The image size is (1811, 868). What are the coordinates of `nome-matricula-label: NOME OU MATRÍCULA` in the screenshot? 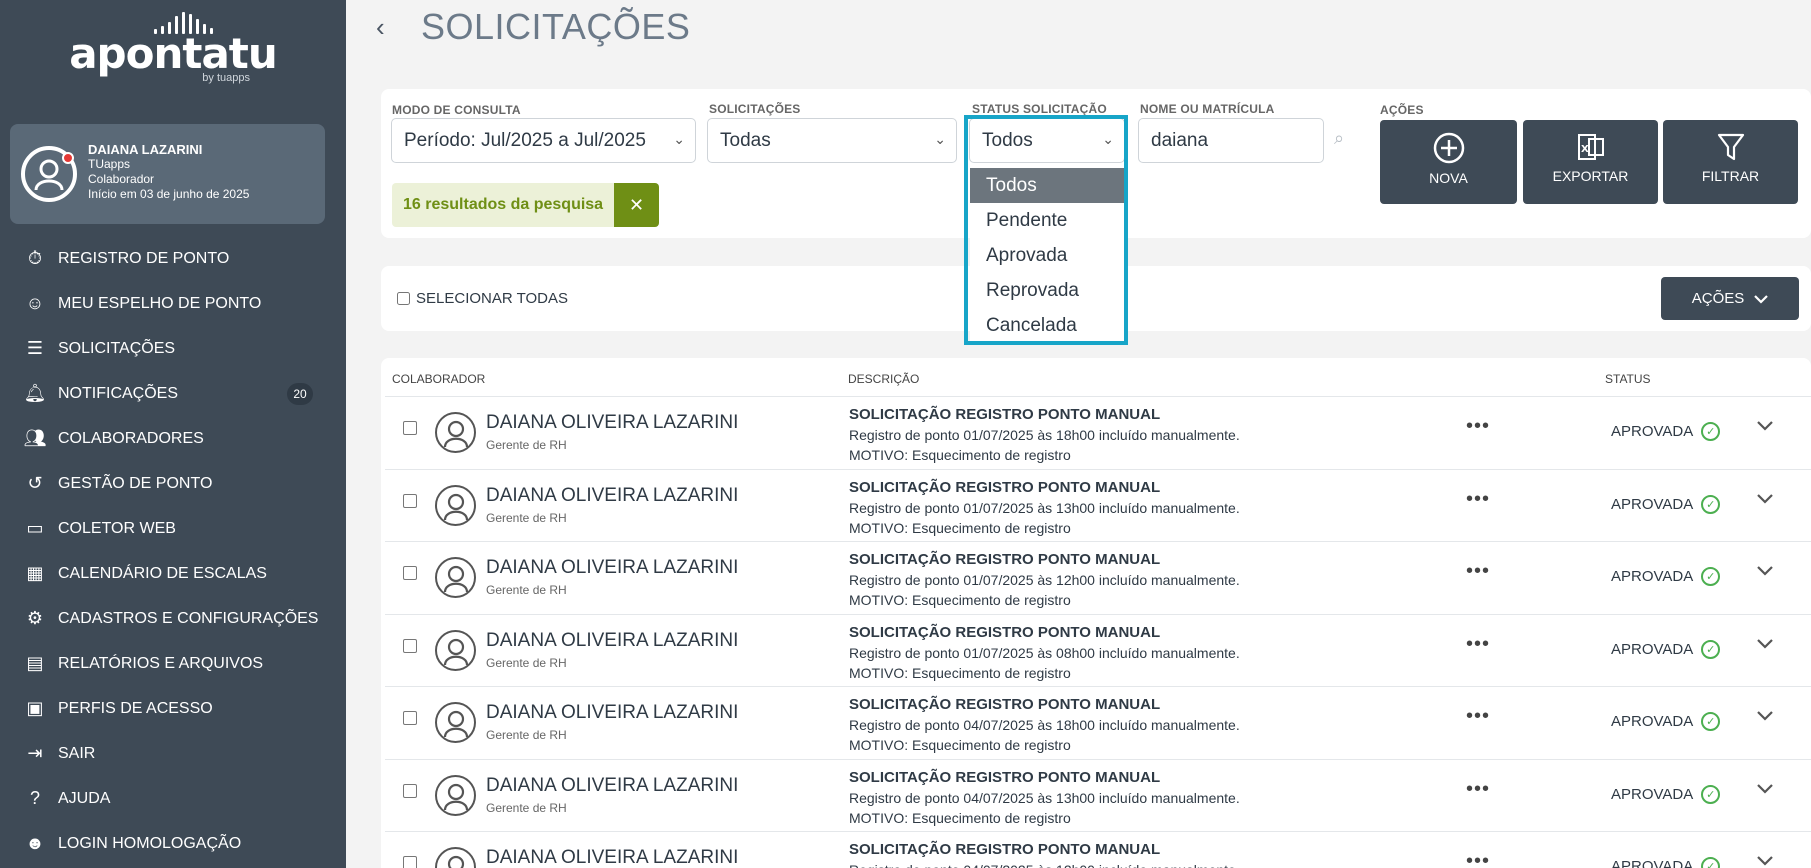 It's located at (1207, 109).